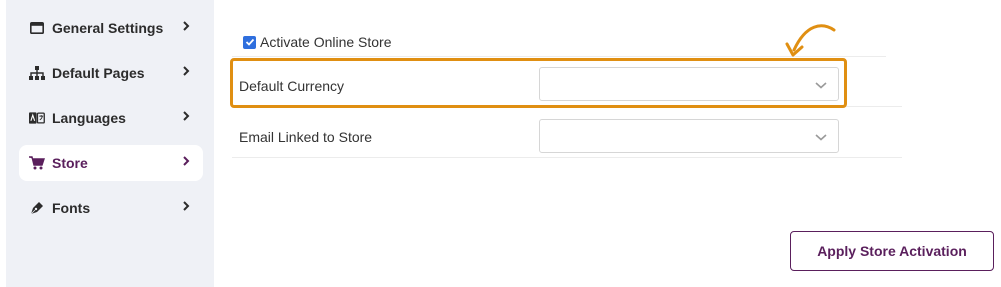 Image resolution: width=1001 pixels, height=287 pixels. I want to click on apply-store-activation-button: Apply Store Activation, so click(892, 251).